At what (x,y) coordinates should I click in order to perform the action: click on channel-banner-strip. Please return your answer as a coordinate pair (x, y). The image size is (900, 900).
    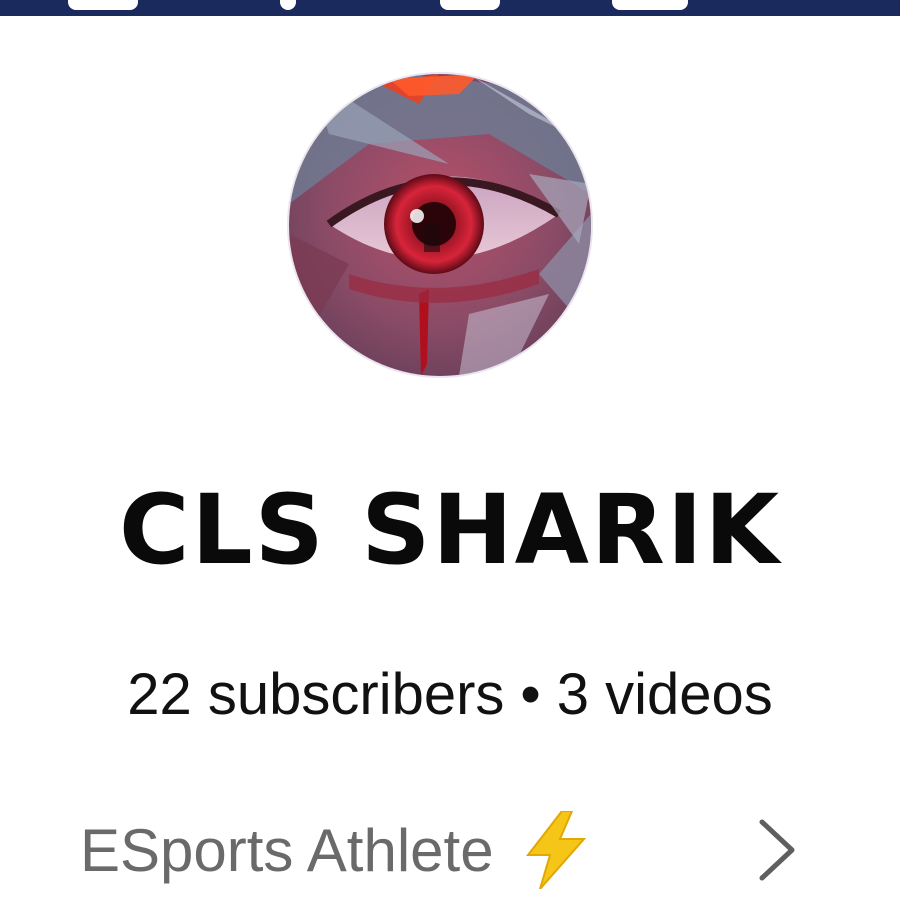
    Looking at the image, I should click on (450, 8).